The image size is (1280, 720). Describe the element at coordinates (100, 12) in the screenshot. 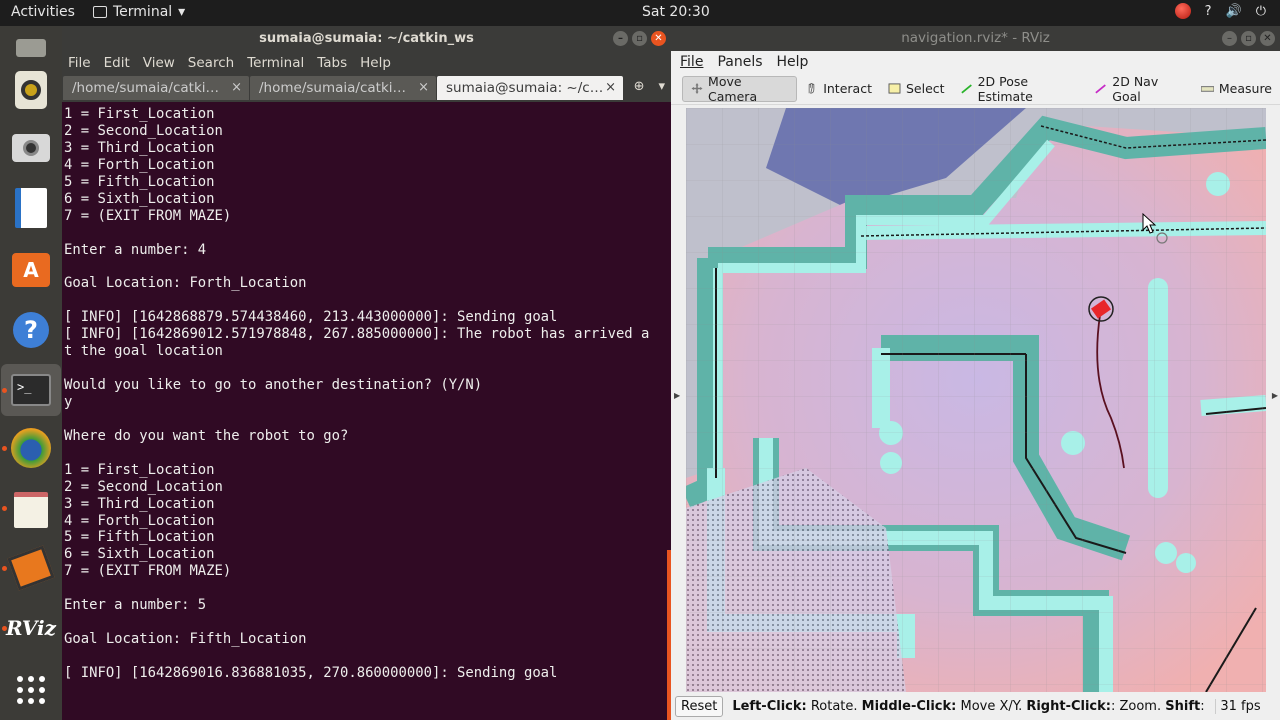

I see `terminal-icon` at that location.